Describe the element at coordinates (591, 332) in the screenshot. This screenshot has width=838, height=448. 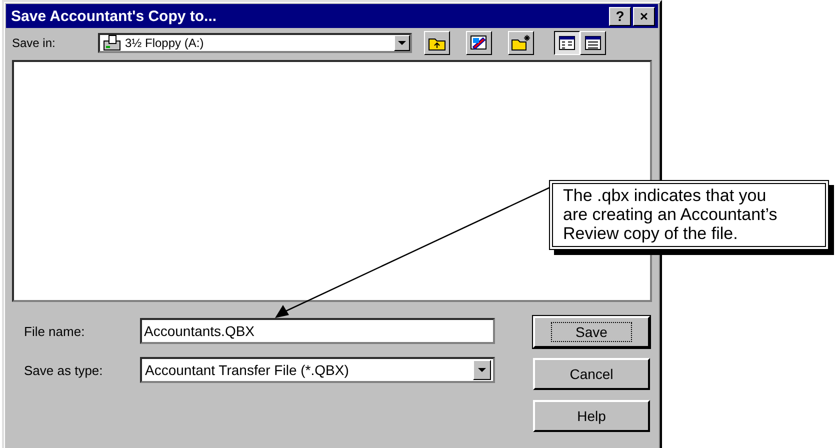
I see `dialog-button: Save` at that location.